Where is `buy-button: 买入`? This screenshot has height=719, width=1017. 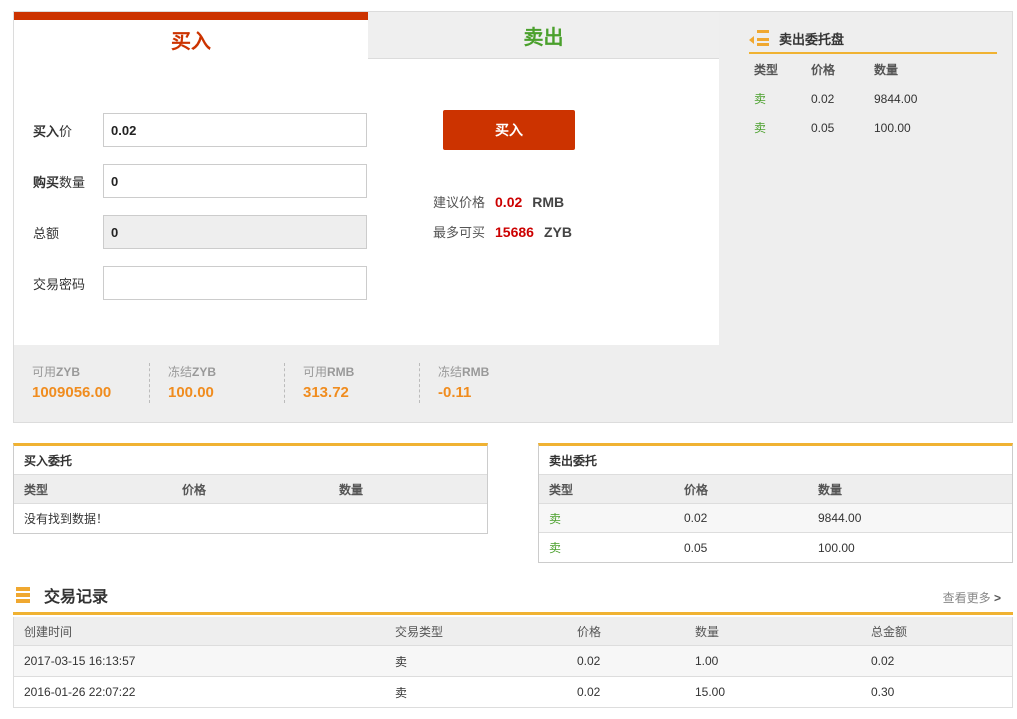 buy-button: 买入 is located at coordinates (509, 130).